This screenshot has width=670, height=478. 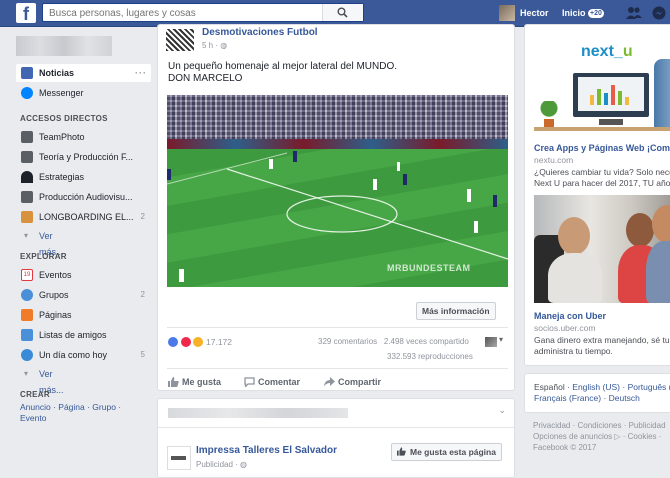 What do you see at coordinates (491, 342) in the screenshot?
I see `share-as-avatar` at bounding box center [491, 342].